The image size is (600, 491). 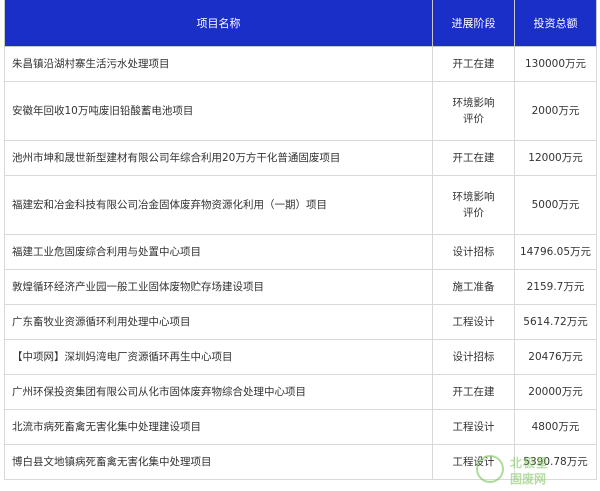 What do you see at coordinates (555, 205) in the screenshot?
I see `investment-cell: 5000万元` at bounding box center [555, 205].